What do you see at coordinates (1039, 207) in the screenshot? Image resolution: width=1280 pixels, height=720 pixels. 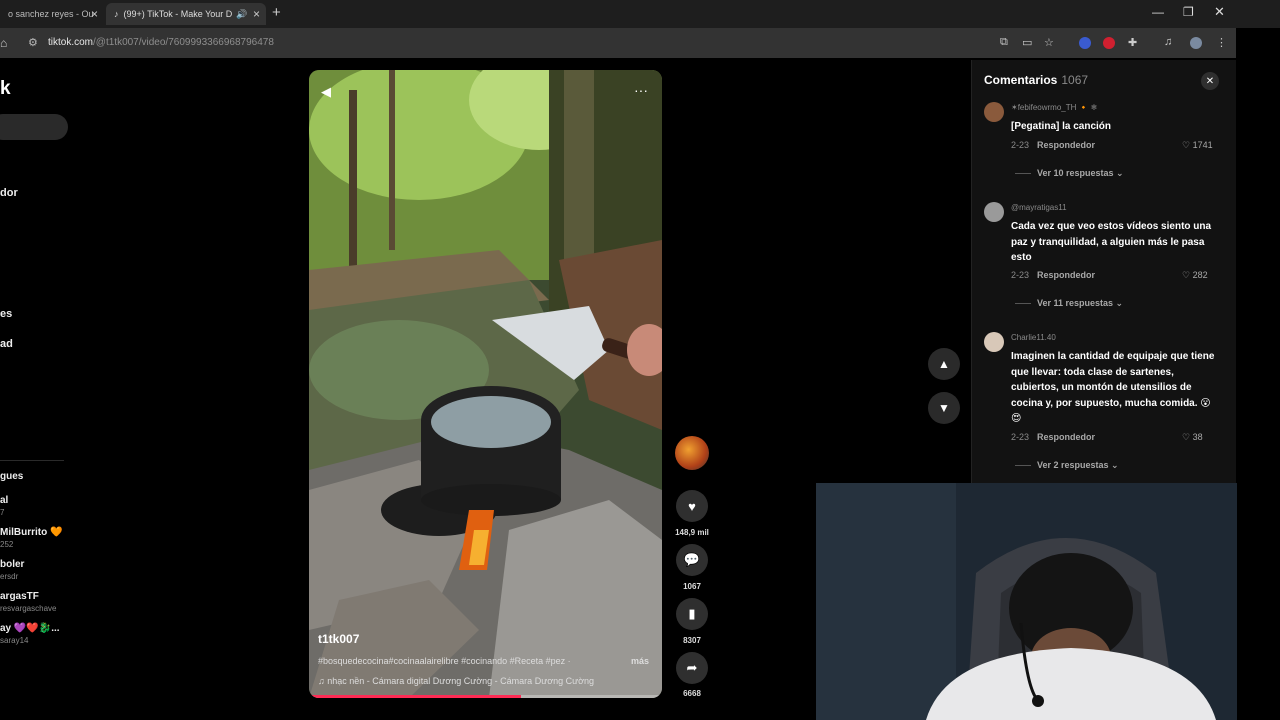 I see `commenter-name: @mayratigas11` at bounding box center [1039, 207].